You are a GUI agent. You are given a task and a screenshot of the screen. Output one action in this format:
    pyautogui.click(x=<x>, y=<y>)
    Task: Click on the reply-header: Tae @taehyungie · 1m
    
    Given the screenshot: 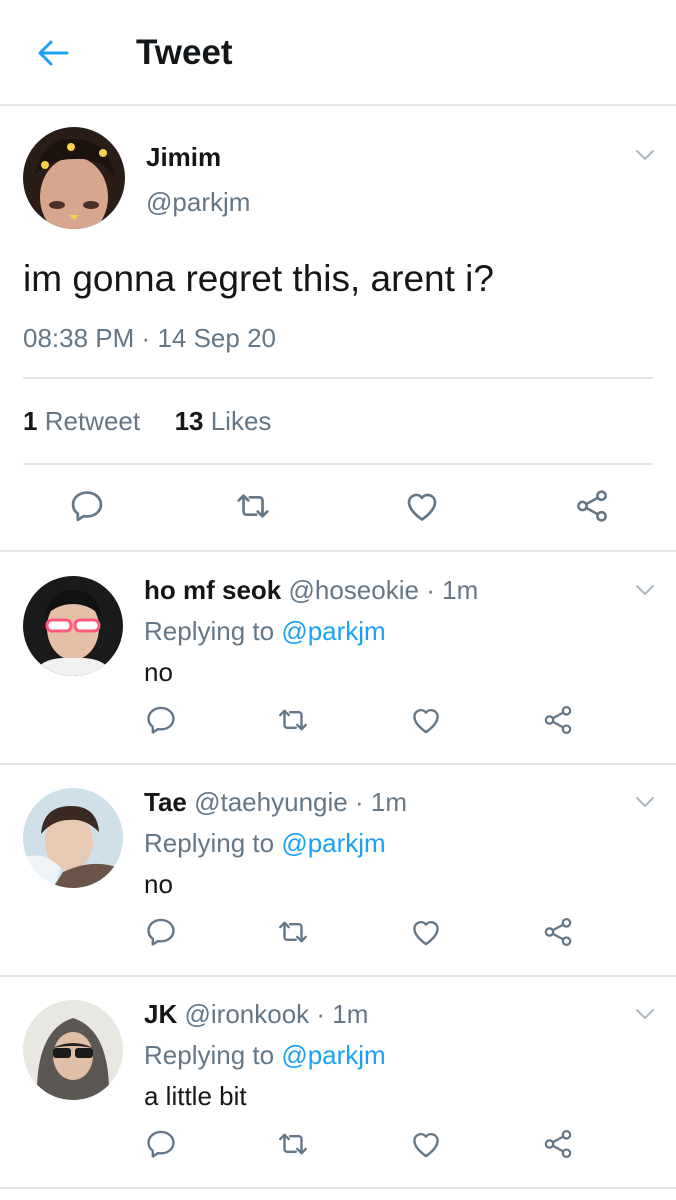 What is the action you would take?
    pyautogui.click(x=275, y=802)
    